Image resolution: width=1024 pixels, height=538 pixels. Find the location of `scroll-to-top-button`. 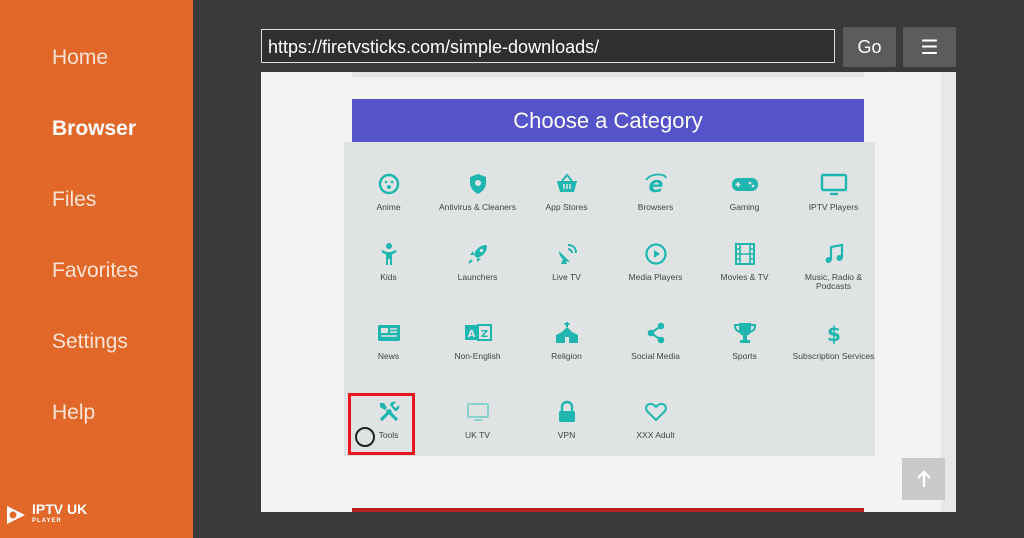

scroll-to-top-button is located at coordinates (923, 479).